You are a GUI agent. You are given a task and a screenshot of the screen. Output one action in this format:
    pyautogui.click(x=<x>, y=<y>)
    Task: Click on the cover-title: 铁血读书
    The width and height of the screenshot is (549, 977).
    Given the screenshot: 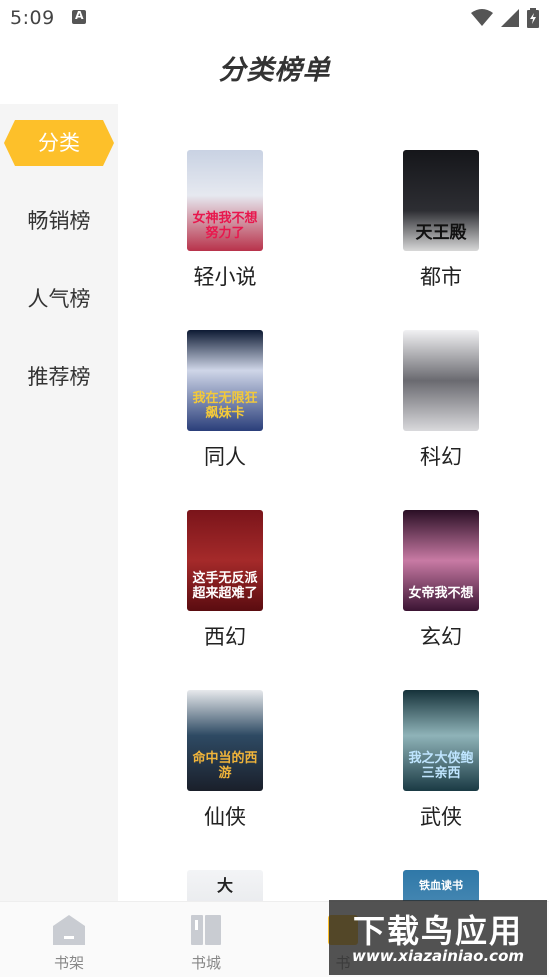 What is the action you would take?
    pyautogui.click(x=441, y=885)
    